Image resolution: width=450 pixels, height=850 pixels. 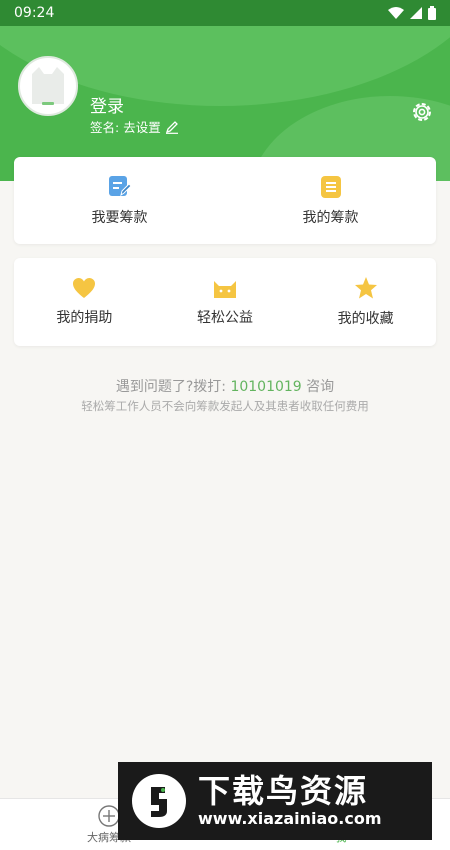 What do you see at coordinates (320, 387) in the screenshot?
I see `help-suffix: 咨询` at bounding box center [320, 387].